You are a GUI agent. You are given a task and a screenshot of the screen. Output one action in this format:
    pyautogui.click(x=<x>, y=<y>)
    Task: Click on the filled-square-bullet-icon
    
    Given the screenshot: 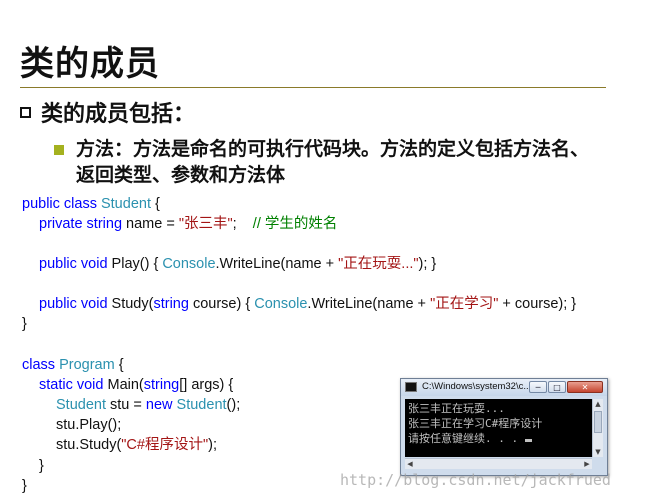 What is the action you would take?
    pyautogui.click(x=59, y=150)
    